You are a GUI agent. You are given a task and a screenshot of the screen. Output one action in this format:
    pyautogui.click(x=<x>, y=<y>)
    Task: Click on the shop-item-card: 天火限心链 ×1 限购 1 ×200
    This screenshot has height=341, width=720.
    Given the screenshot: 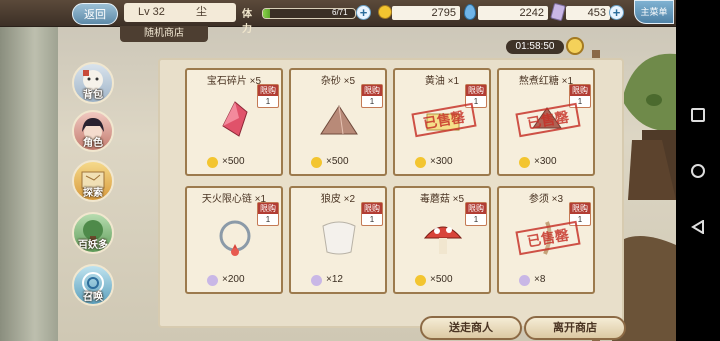 What is the action you would take?
    pyautogui.click(x=234, y=240)
    